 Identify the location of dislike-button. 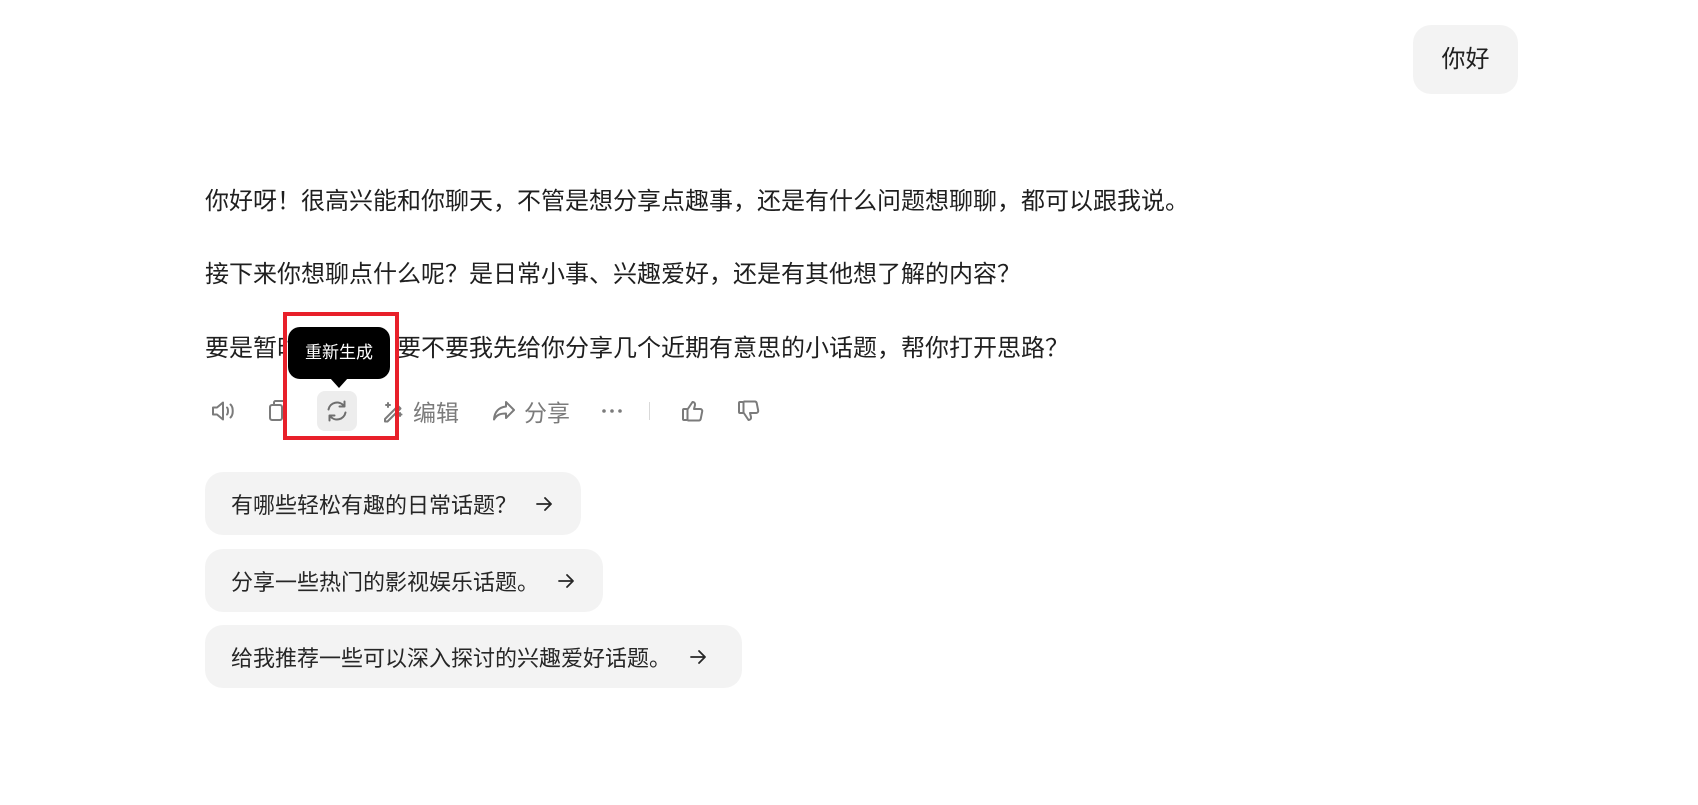
(749, 411).